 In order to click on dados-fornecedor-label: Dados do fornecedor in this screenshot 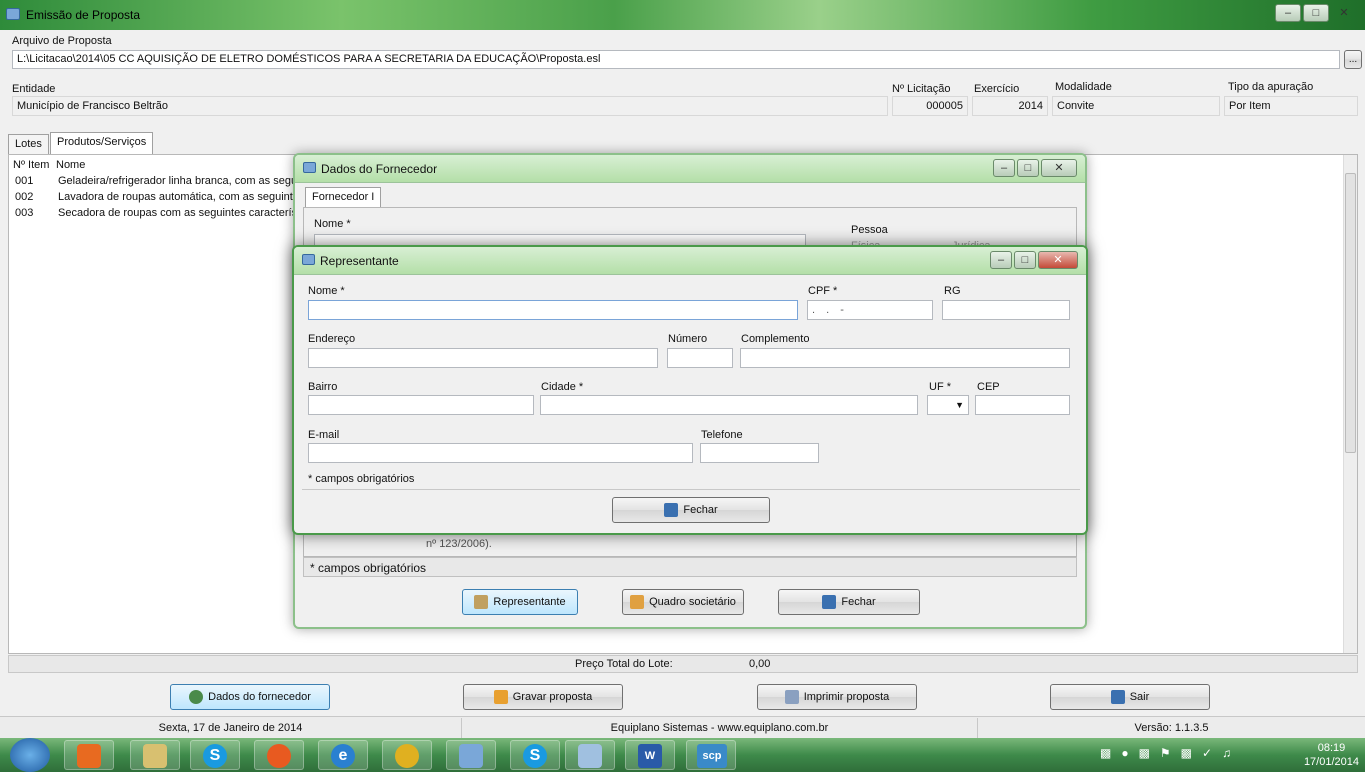, I will do `click(259, 697)`.